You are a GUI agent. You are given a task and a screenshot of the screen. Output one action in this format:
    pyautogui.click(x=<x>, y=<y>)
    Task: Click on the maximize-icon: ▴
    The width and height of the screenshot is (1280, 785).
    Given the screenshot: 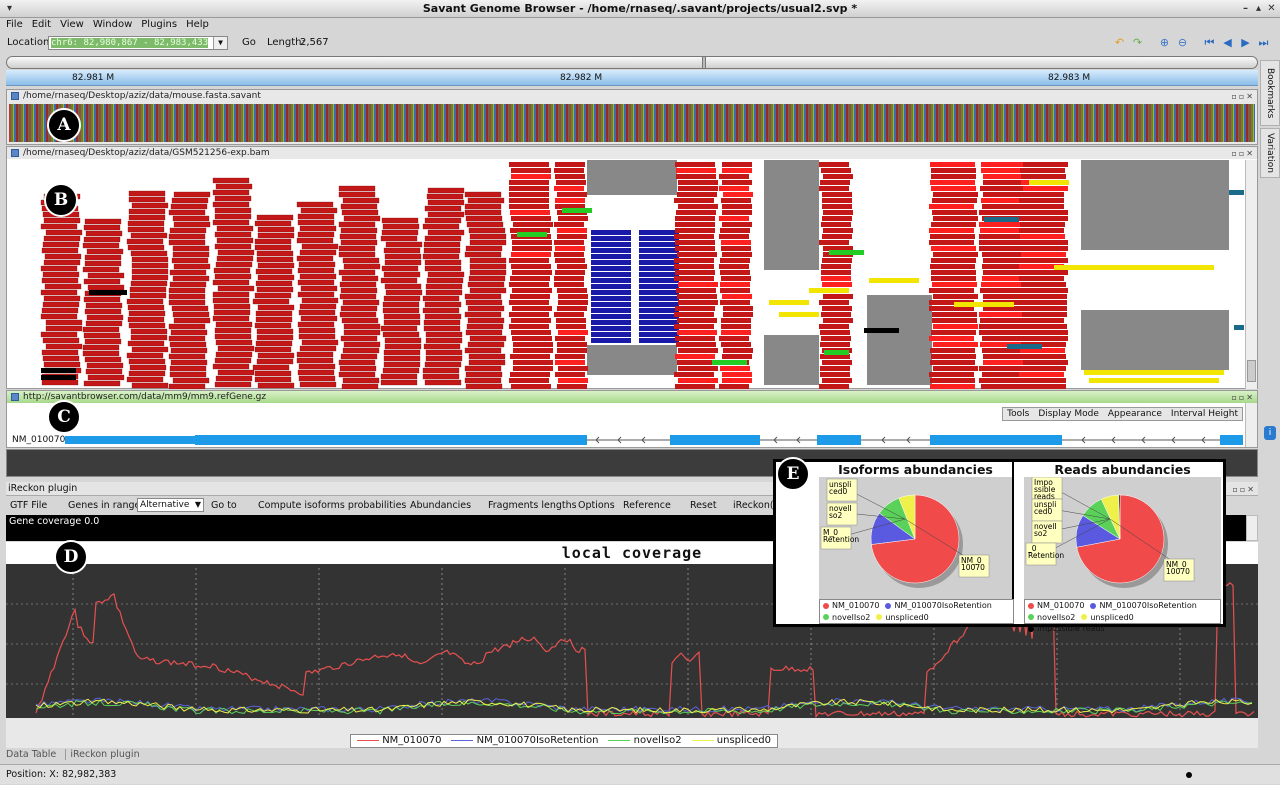 What is the action you would take?
    pyautogui.click(x=1258, y=8)
    